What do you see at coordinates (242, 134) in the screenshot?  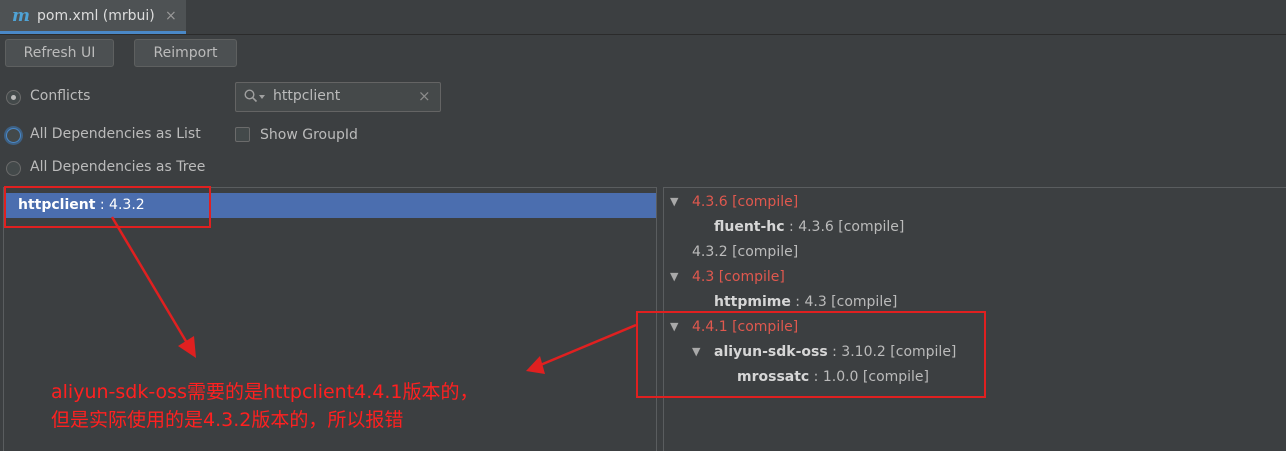 I see `show-groupid-checkbox` at bounding box center [242, 134].